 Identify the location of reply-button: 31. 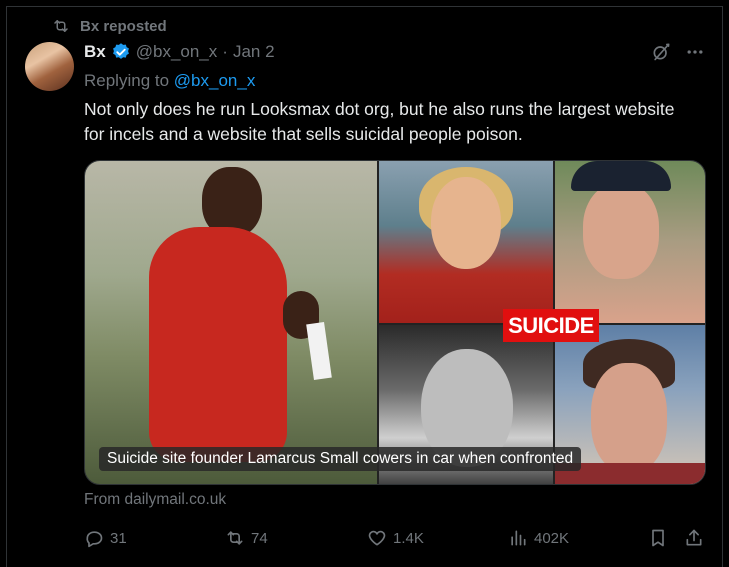
(105, 538).